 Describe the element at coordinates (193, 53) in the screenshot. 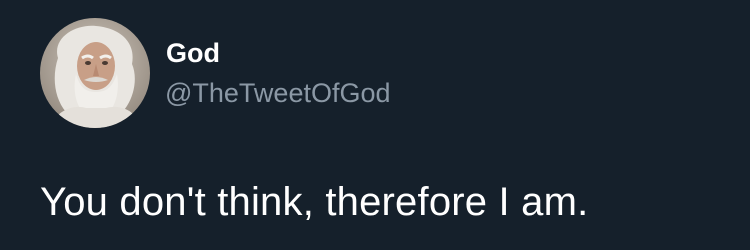

I see `author-display-name: God` at that location.